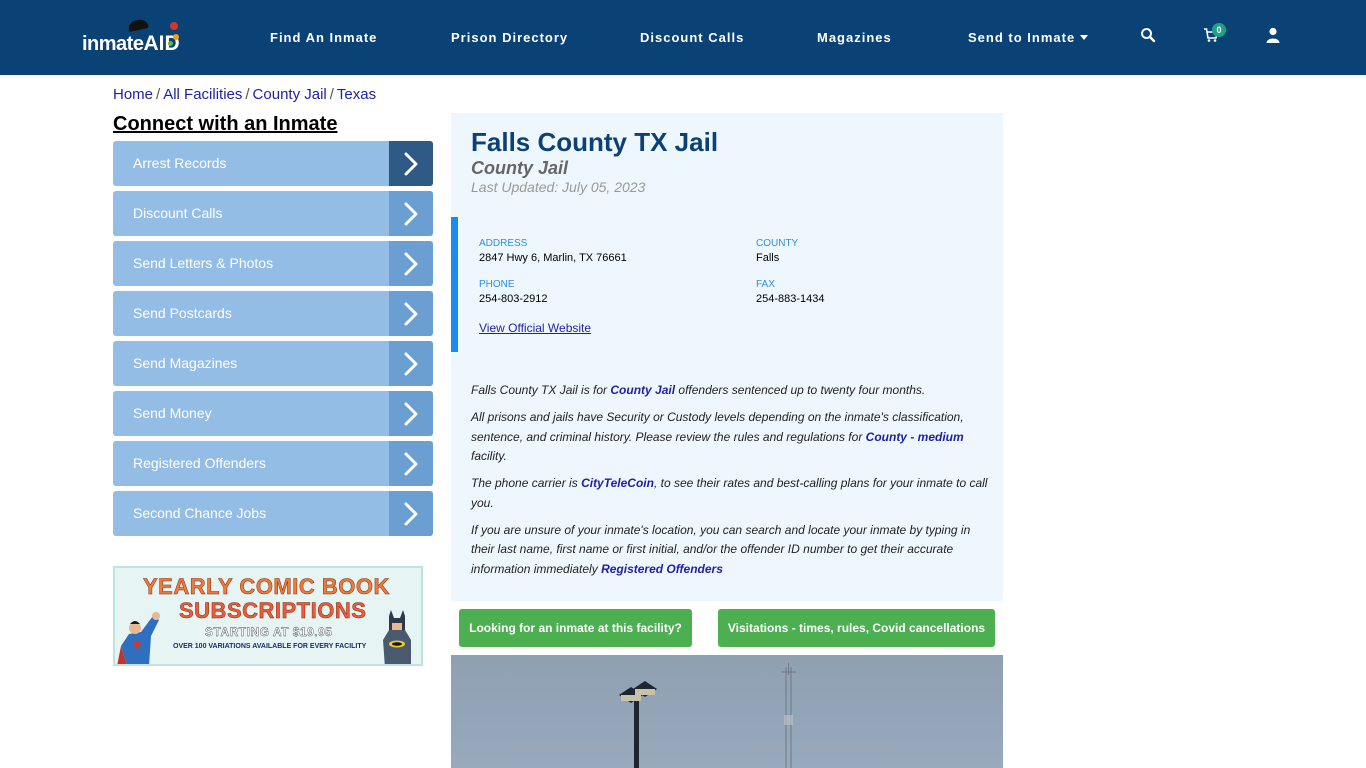  I want to click on registered-offenders-link: Registered Offenders, so click(662, 569).